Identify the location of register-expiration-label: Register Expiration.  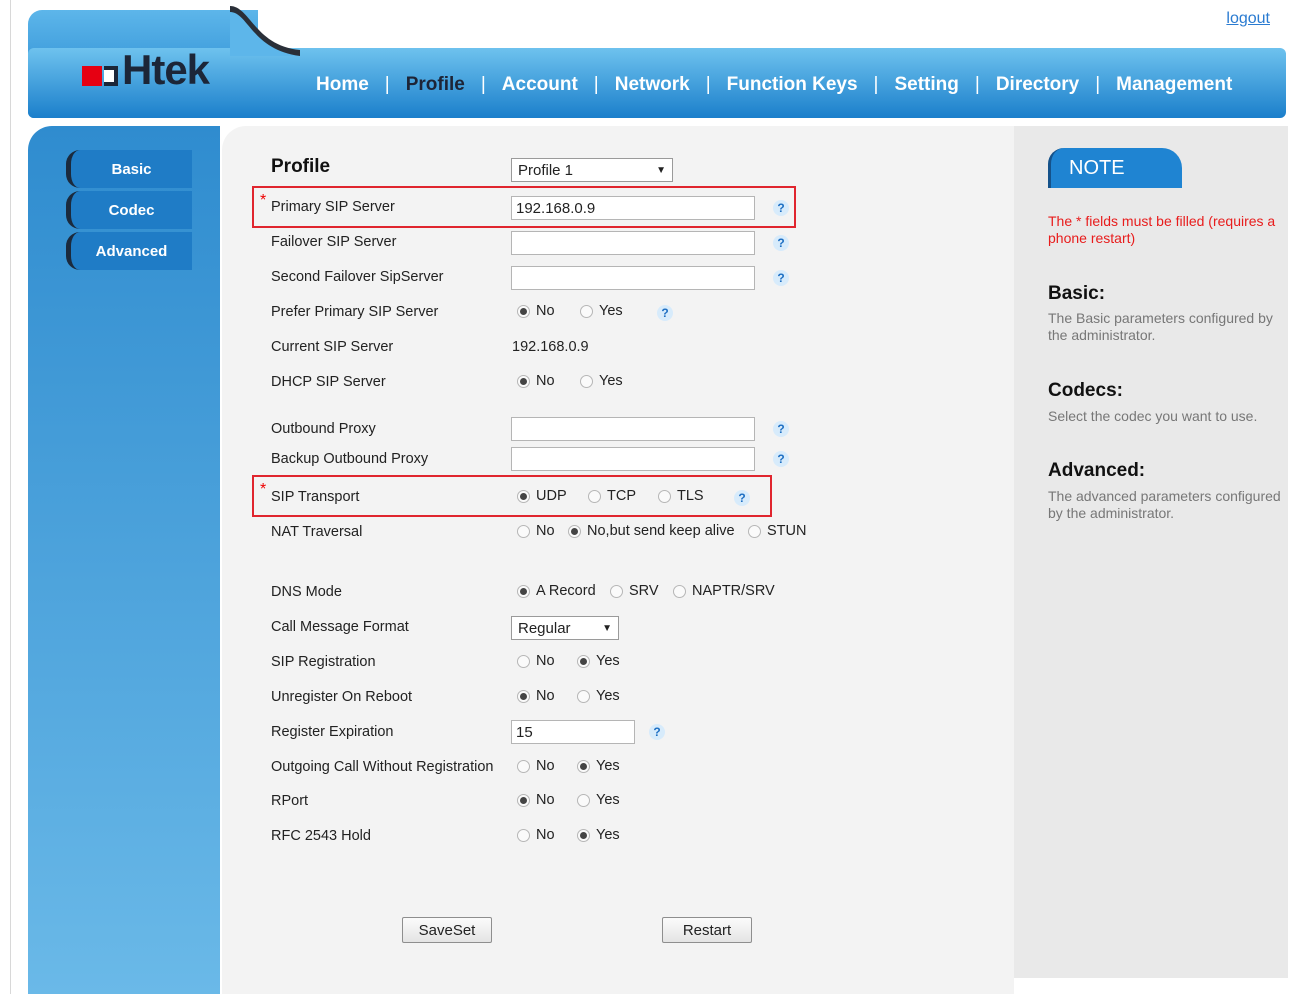
(332, 732).